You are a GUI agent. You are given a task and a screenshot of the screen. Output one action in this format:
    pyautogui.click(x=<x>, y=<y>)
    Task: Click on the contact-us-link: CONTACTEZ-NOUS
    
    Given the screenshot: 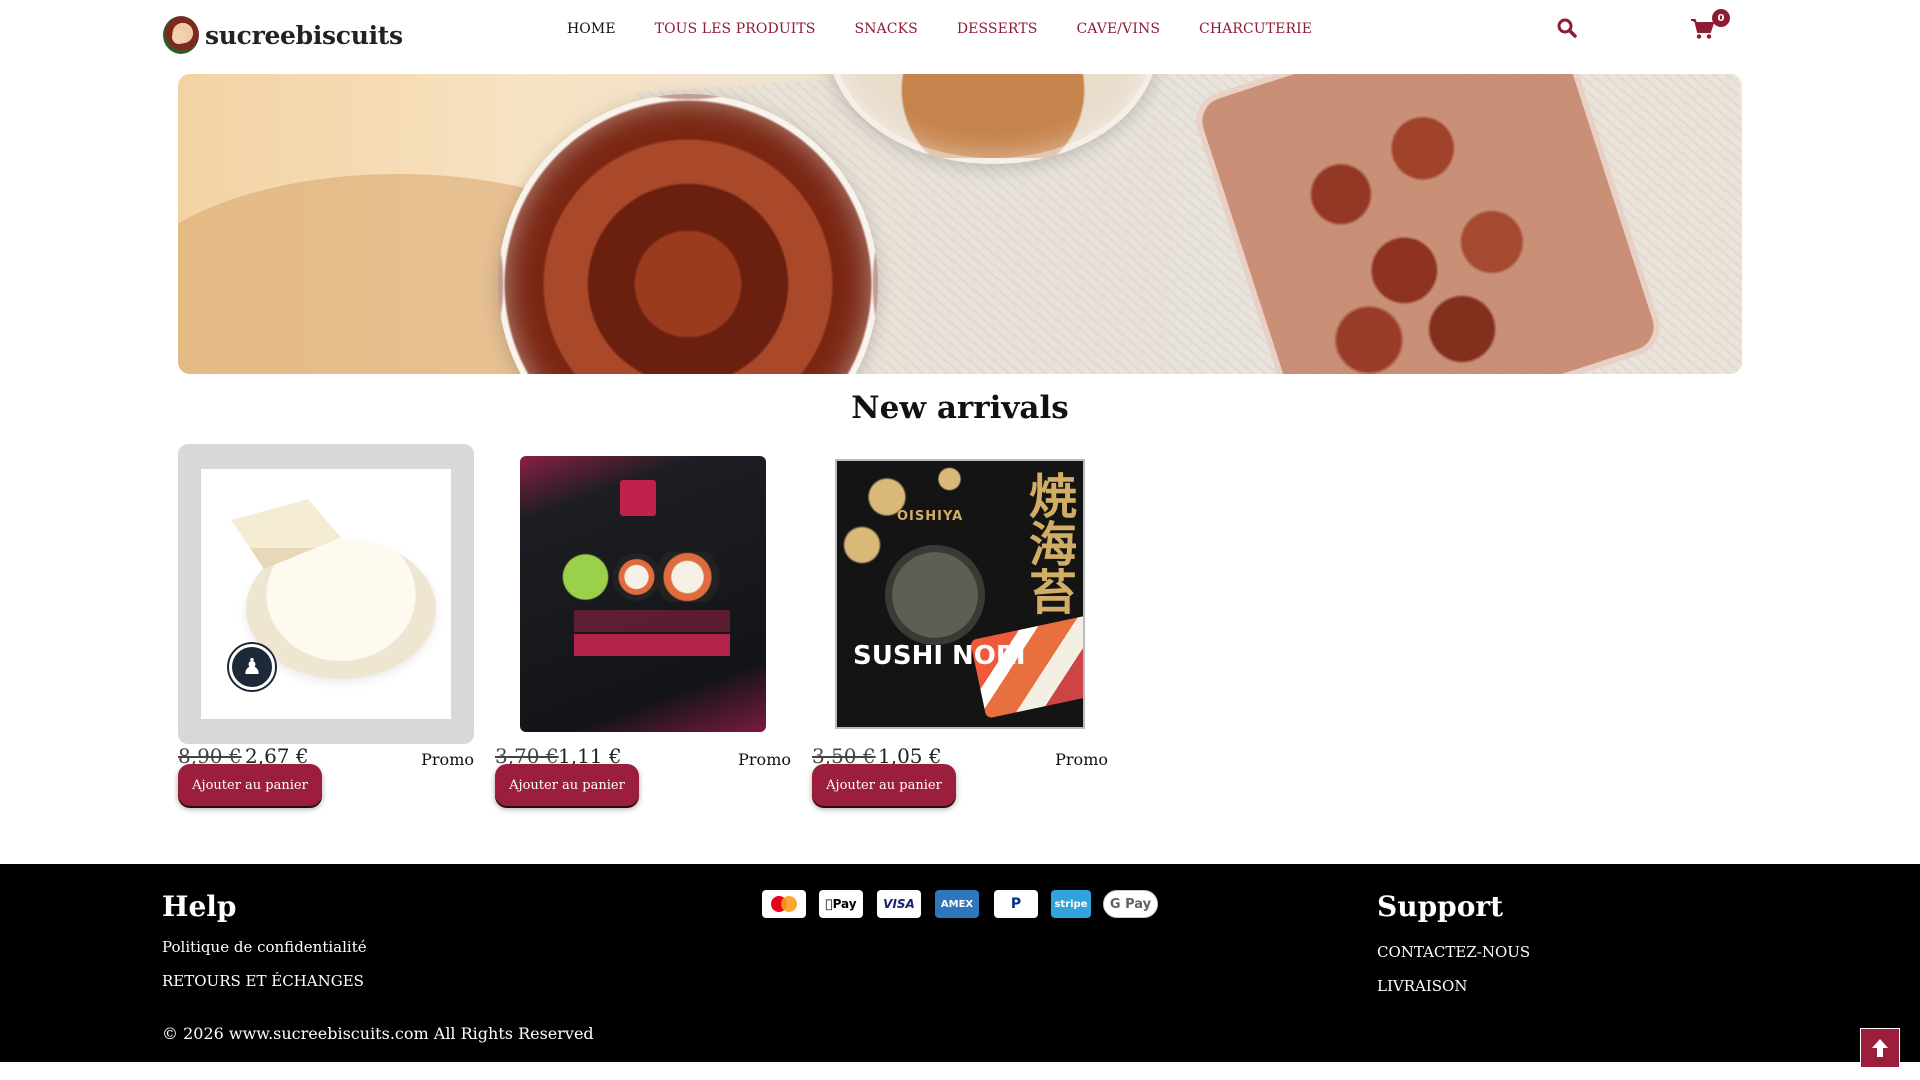 What is the action you would take?
    pyautogui.click(x=1453, y=952)
    